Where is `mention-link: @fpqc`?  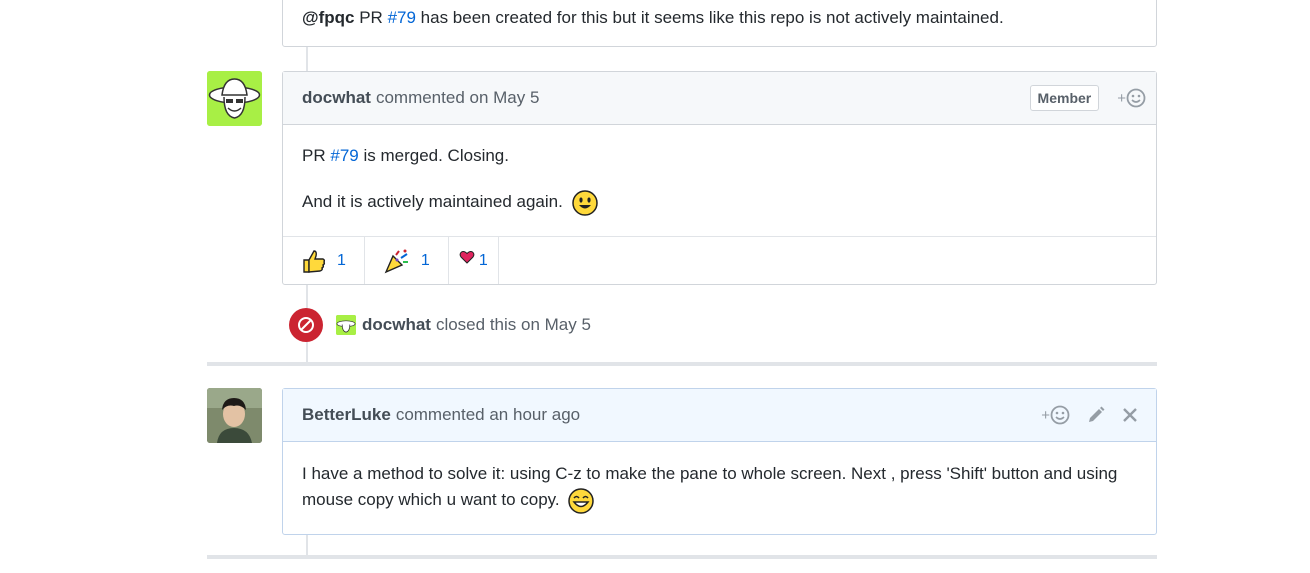 mention-link: @fpqc is located at coordinates (328, 17).